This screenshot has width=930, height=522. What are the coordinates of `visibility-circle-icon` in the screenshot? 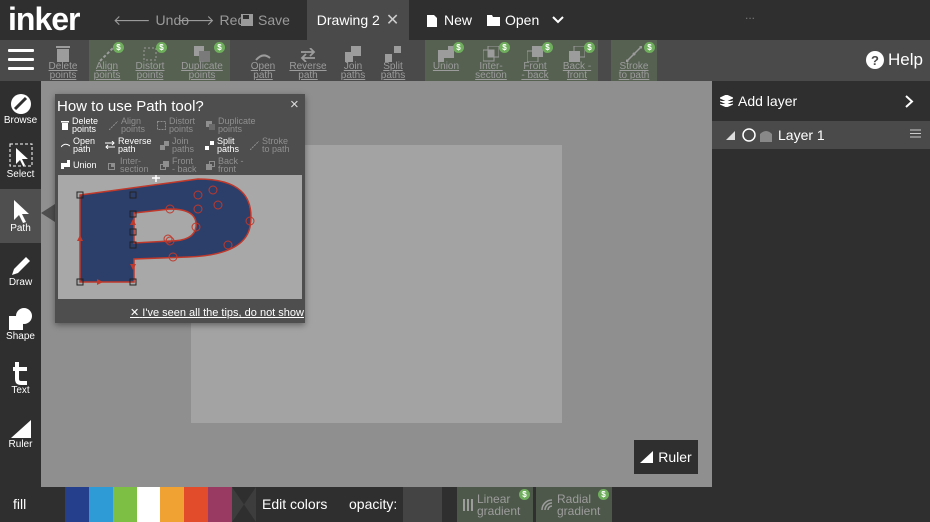 It's located at (749, 135).